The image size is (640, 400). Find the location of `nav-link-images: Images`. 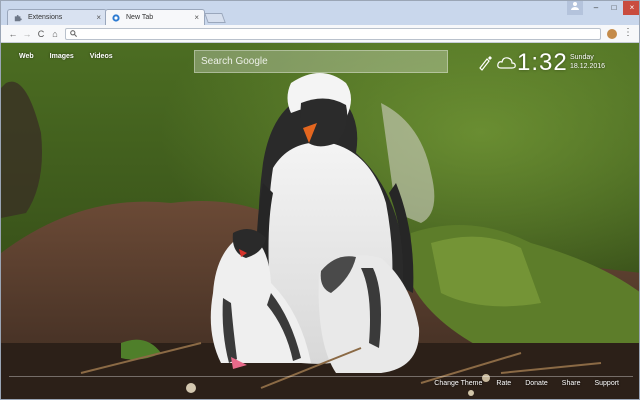

nav-link-images: Images is located at coordinates (62, 56).